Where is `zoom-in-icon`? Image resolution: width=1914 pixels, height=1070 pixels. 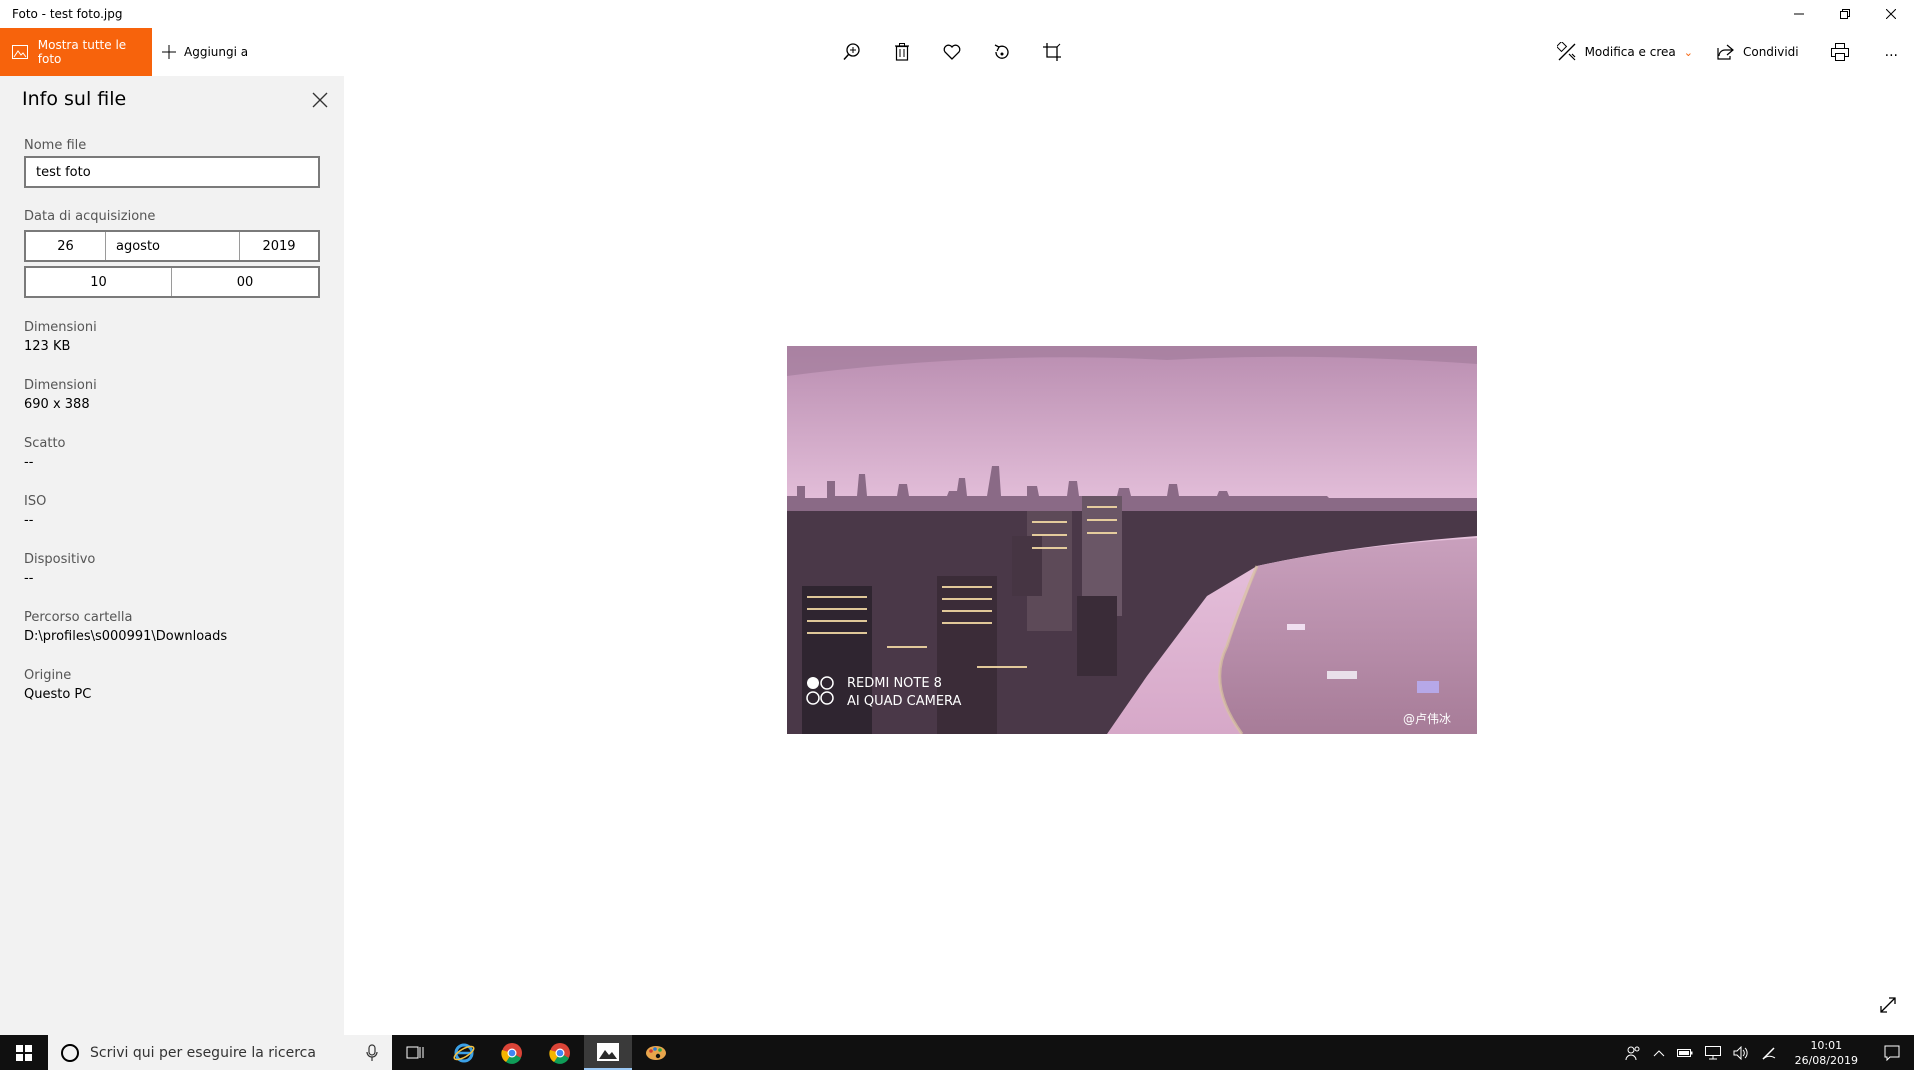
zoom-in-icon is located at coordinates (851, 52).